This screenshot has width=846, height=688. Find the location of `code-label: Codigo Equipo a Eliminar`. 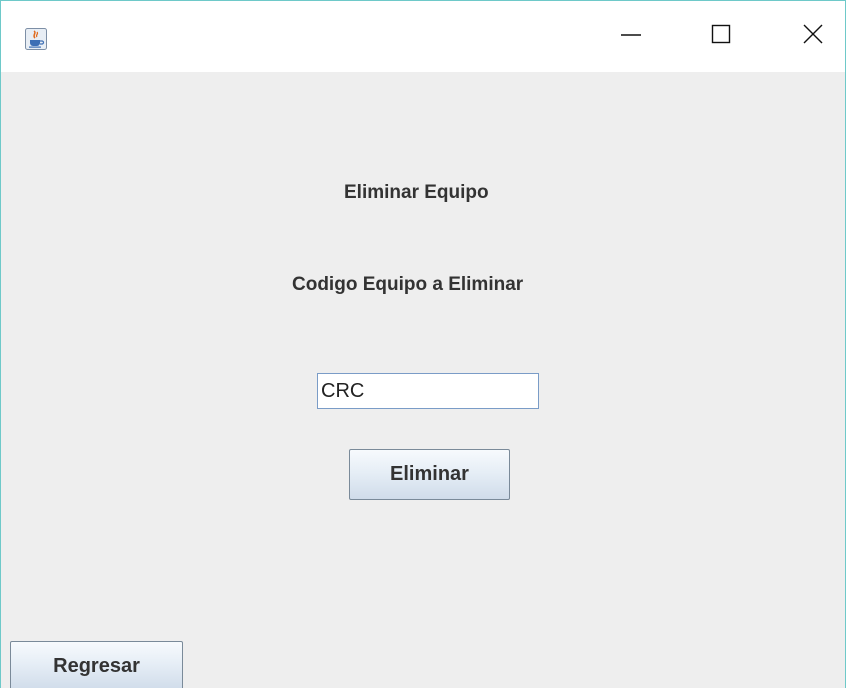

code-label: Codigo Equipo a Eliminar is located at coordinates (408, 284).